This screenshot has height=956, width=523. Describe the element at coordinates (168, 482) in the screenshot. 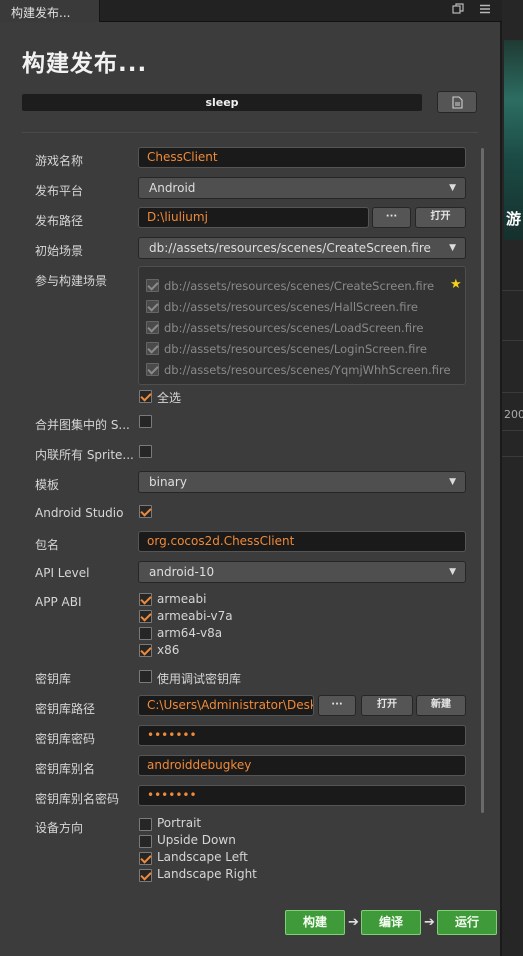

I see `template-value: binary` at that location.